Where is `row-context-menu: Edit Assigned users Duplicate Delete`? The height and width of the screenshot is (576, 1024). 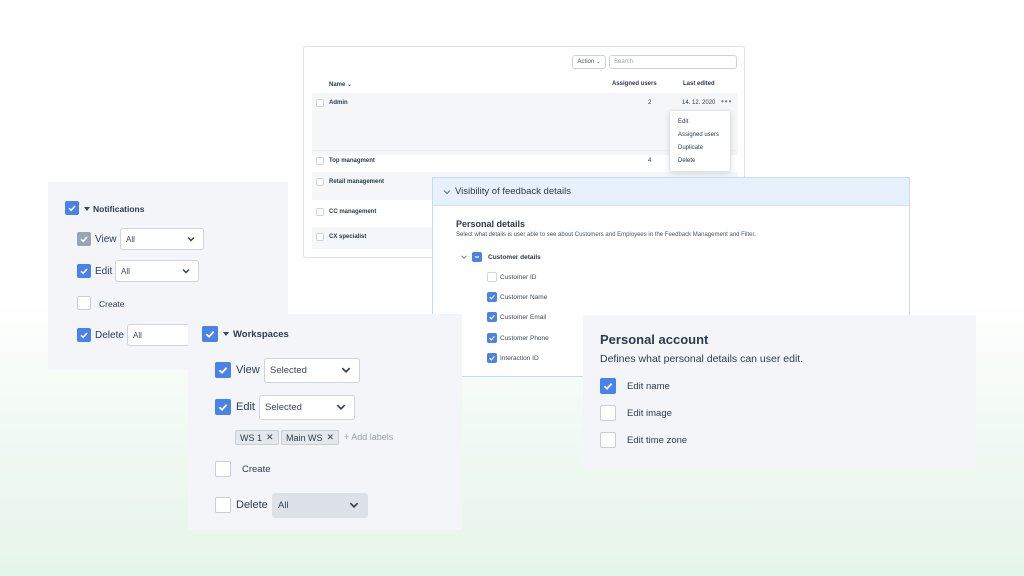 row-context-menu: Edit Assigned users Duplicate Delete is located at coordinates (700, 141).